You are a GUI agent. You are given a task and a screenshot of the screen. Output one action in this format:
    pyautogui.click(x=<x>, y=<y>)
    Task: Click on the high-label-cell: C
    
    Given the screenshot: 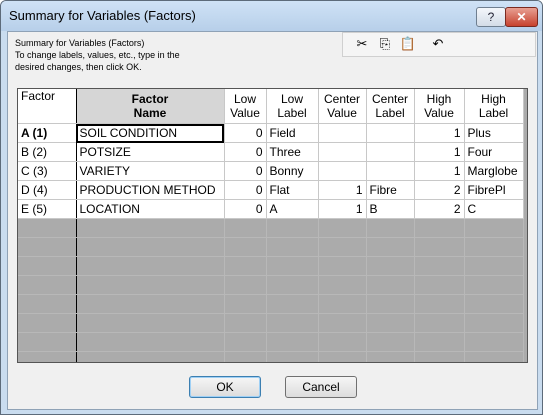 What is the action you would take?
    pyautogui.click(x=494, y=209)
    